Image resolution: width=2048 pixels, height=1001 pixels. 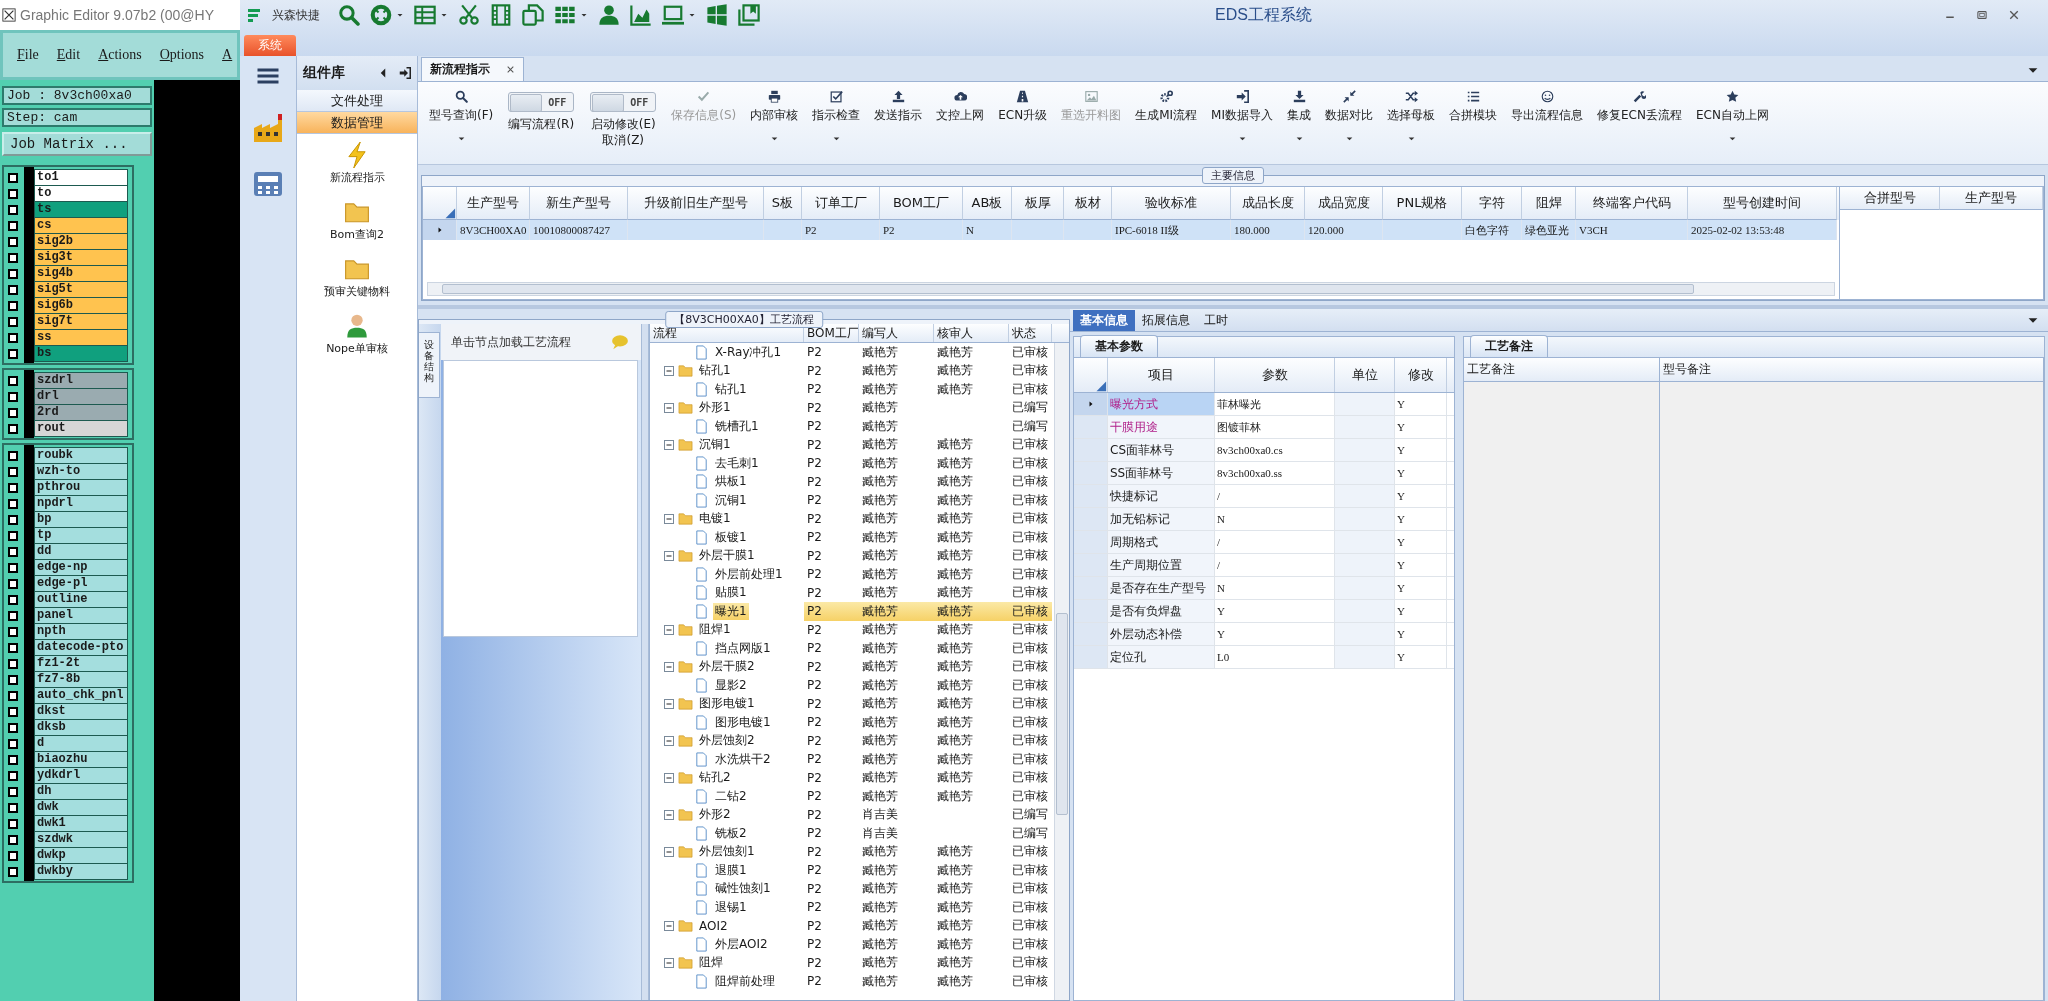 What do you see at coordinates (1421, 375) in the screenshot?
I see `column-header: 修改` at bounding box center [1421, 375].